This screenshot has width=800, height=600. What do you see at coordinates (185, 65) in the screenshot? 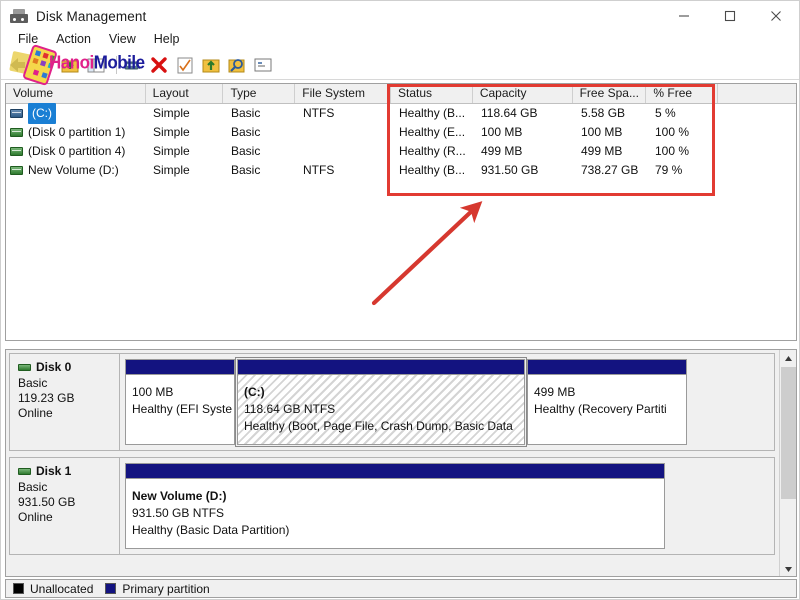
I see `checklist-icon` at bounding box center [185, 65].